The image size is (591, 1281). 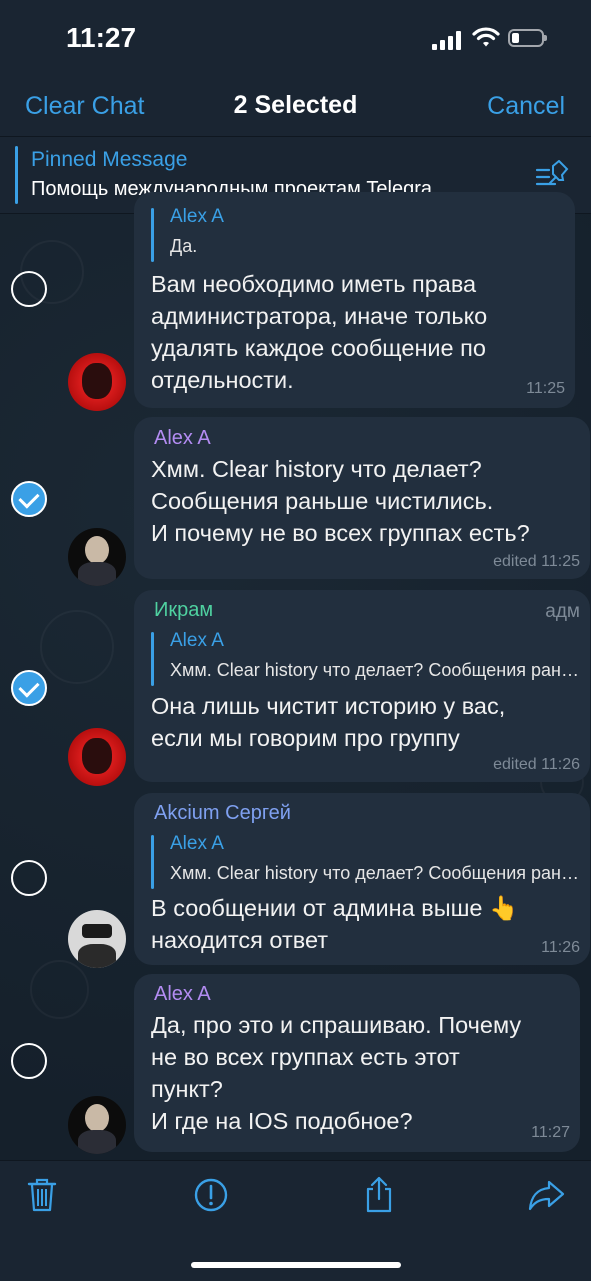 What do you see at coordinates (536, 764) in the screenshot?
I see `message-time: edited 11:26` at bounding box center [536, 764].